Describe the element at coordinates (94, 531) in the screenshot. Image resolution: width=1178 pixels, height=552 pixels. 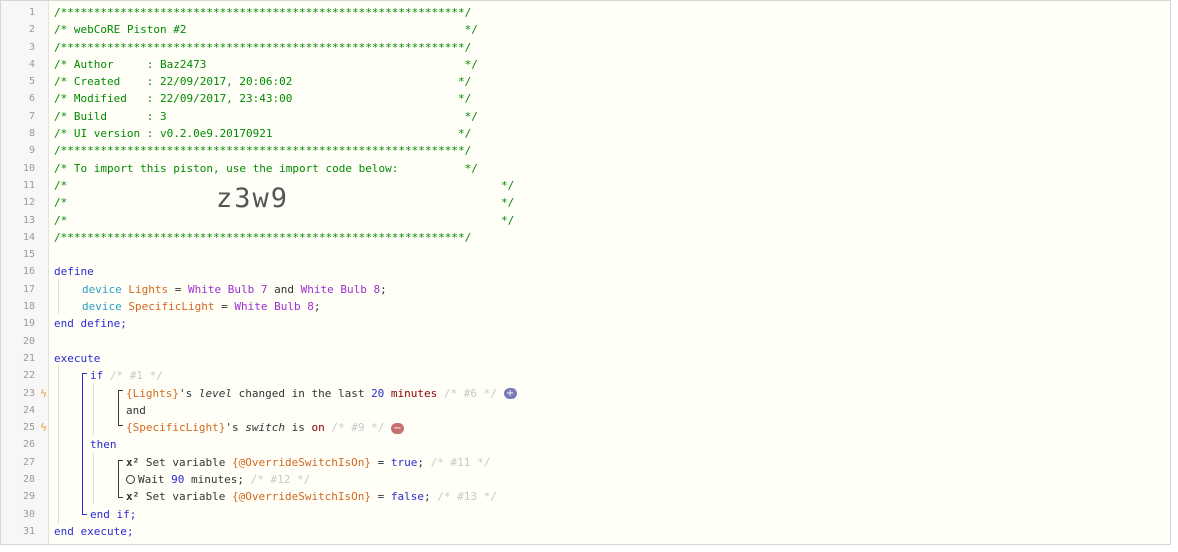
I see `end-execute-keyword: end execute;` at that location.